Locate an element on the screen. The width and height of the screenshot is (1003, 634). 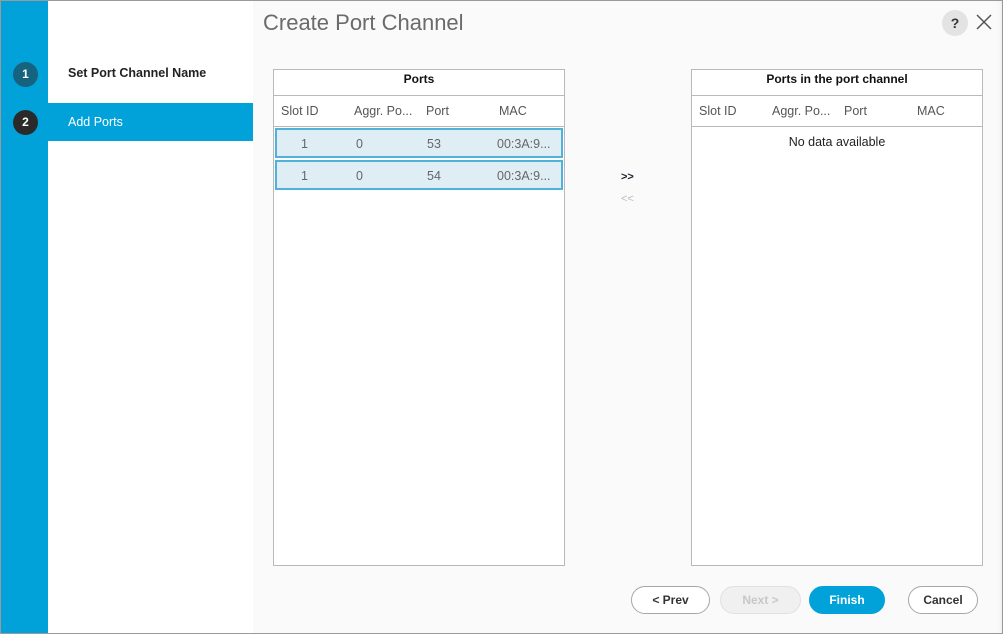
add-to-channel-button: >> is located at coordinates (627, 177).